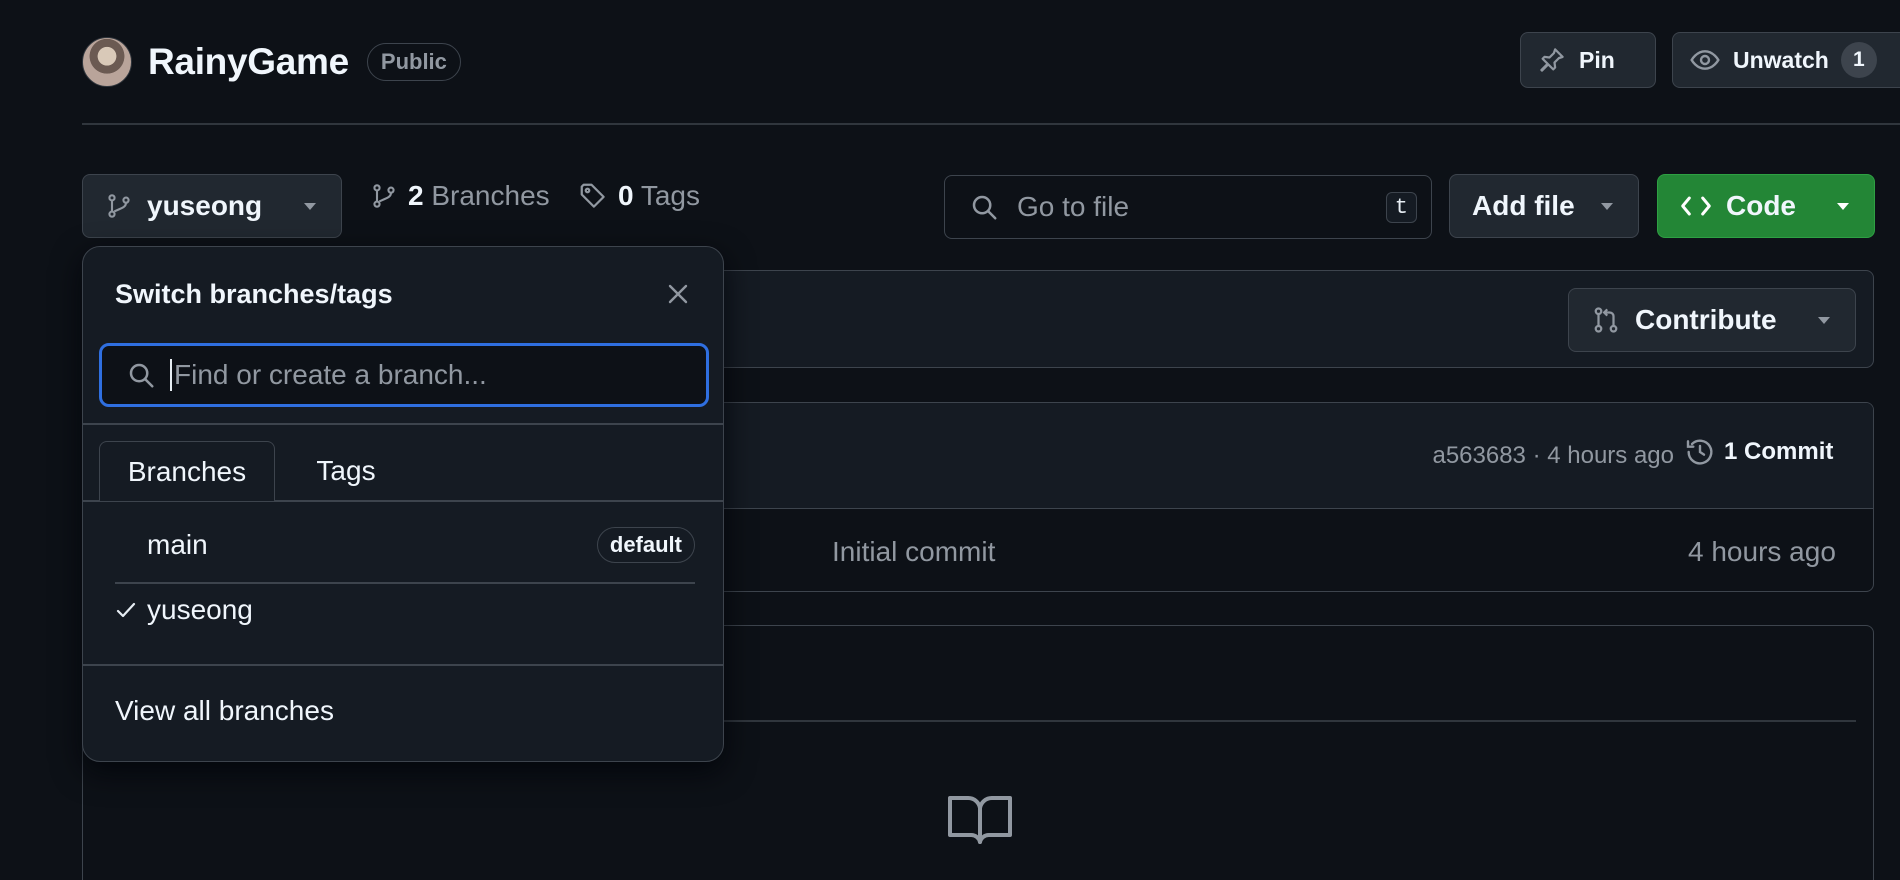 The image size is (1900, 880). Describe the element at coordinates (670, 195) in the screenshot. I see `tags-label: Tags` at that location.